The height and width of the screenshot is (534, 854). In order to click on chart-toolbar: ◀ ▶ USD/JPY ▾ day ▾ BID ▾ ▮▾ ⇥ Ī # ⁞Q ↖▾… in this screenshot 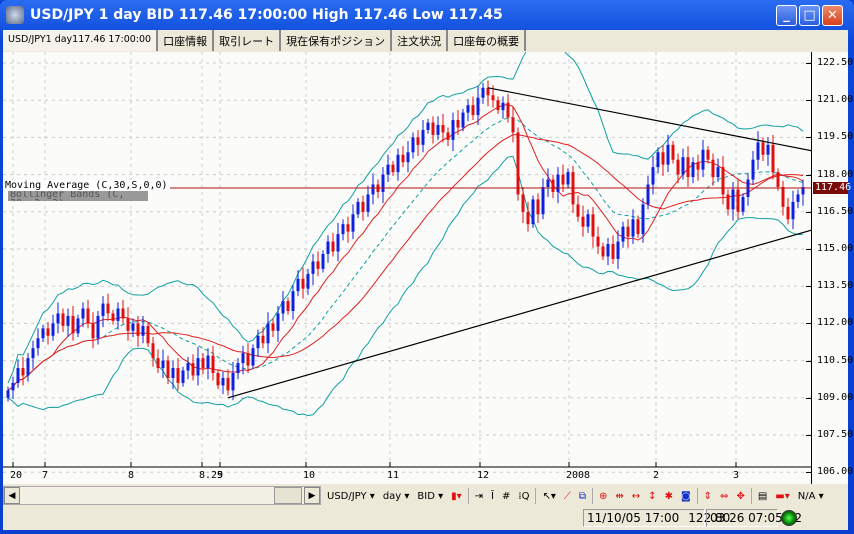, I will do `click(425, 496)`.